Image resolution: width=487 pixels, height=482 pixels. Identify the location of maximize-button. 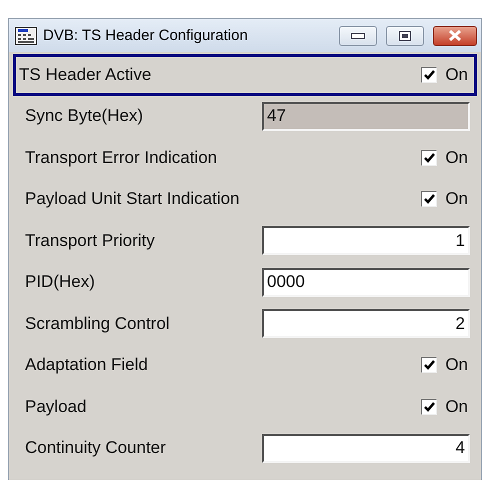
(405, 36).